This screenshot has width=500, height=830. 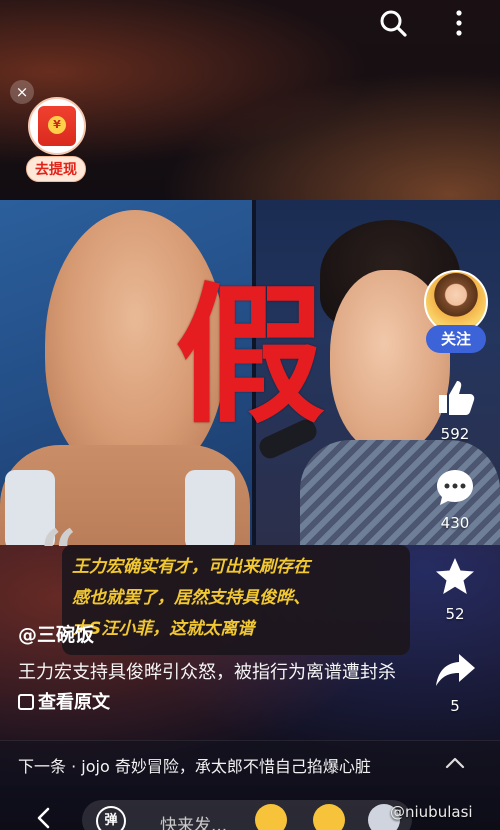 I want to click on author-name: @三碗饭, so click(x=56, y=633).